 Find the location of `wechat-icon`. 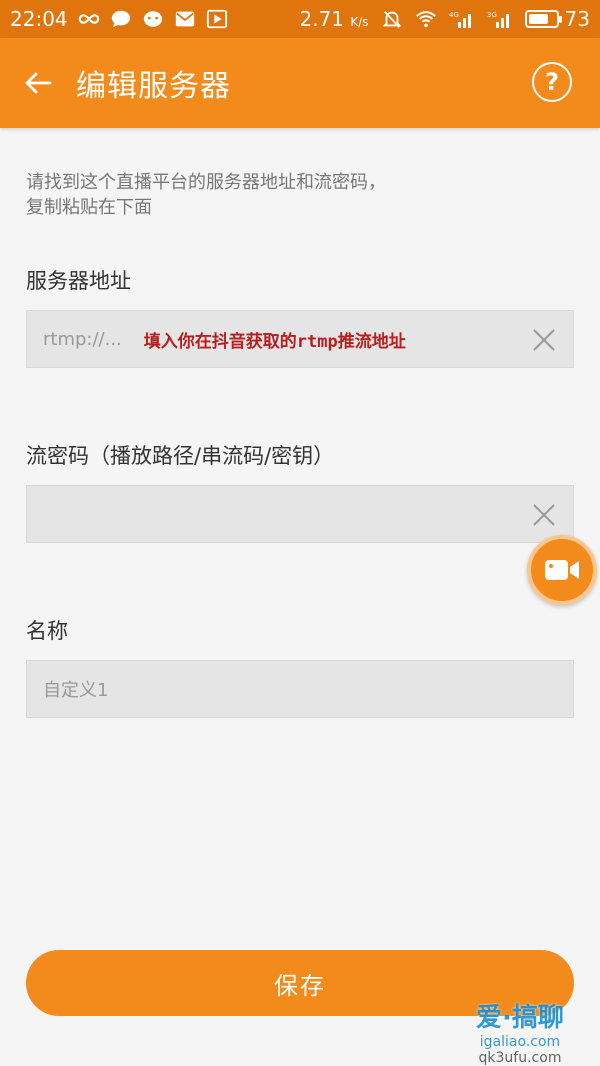

wechat-icon is located at coordinates (153, 19).